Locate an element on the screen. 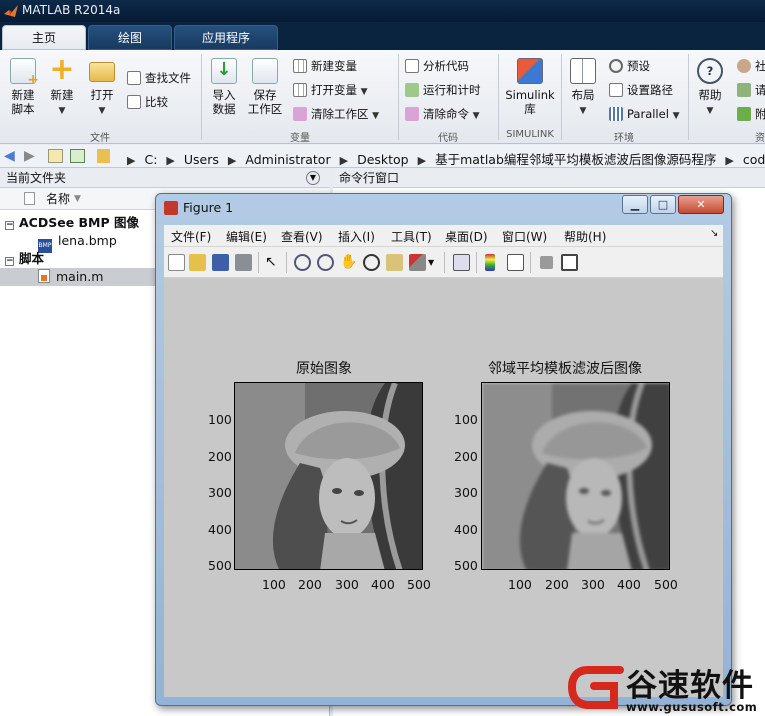  save-icon is located at coordinates (220, 262).